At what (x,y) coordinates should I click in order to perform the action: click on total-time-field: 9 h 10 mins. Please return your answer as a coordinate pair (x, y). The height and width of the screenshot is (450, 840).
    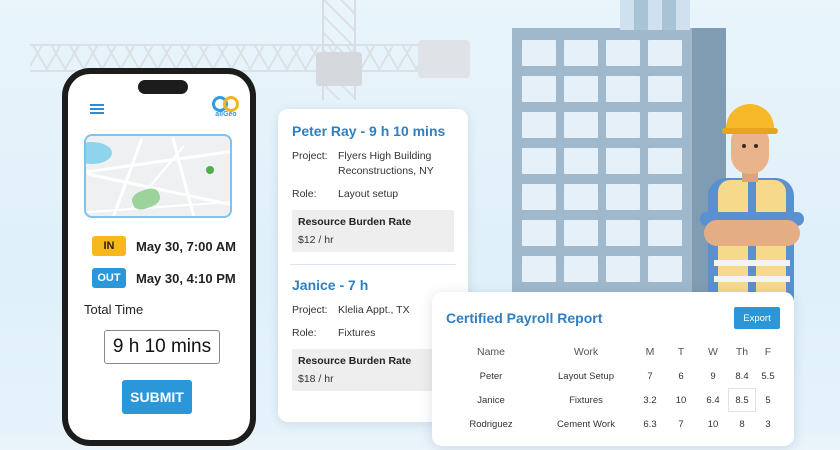
    Looking at the image, I should click on (162, 347).